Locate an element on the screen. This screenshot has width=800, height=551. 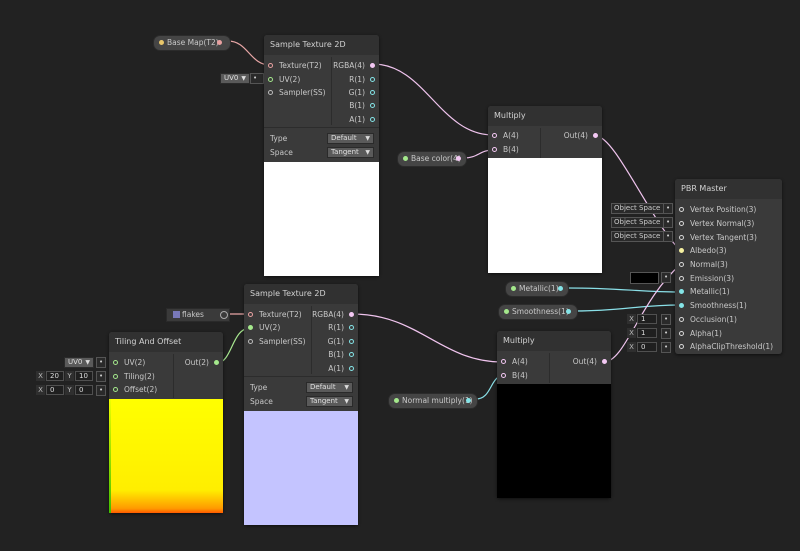
port-label: Out(2) is located at coordinates (196, 362).